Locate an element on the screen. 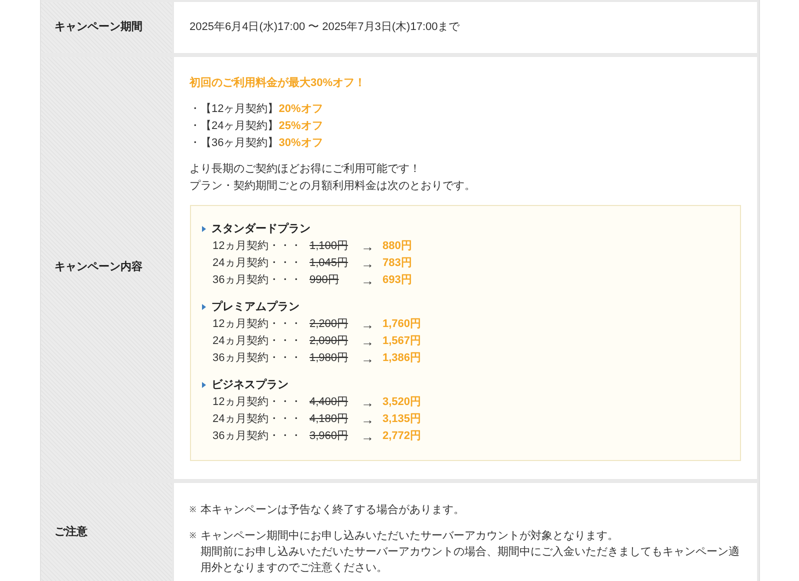 This screenshot has height=581, width=799. note-text: 期間前にお申し込みいただいたサーバーアカウントの場合、期間中にご入金いただきましてもキャンペーン適用外となりますのでご注意ください。 is located at coordinates (470, 560).